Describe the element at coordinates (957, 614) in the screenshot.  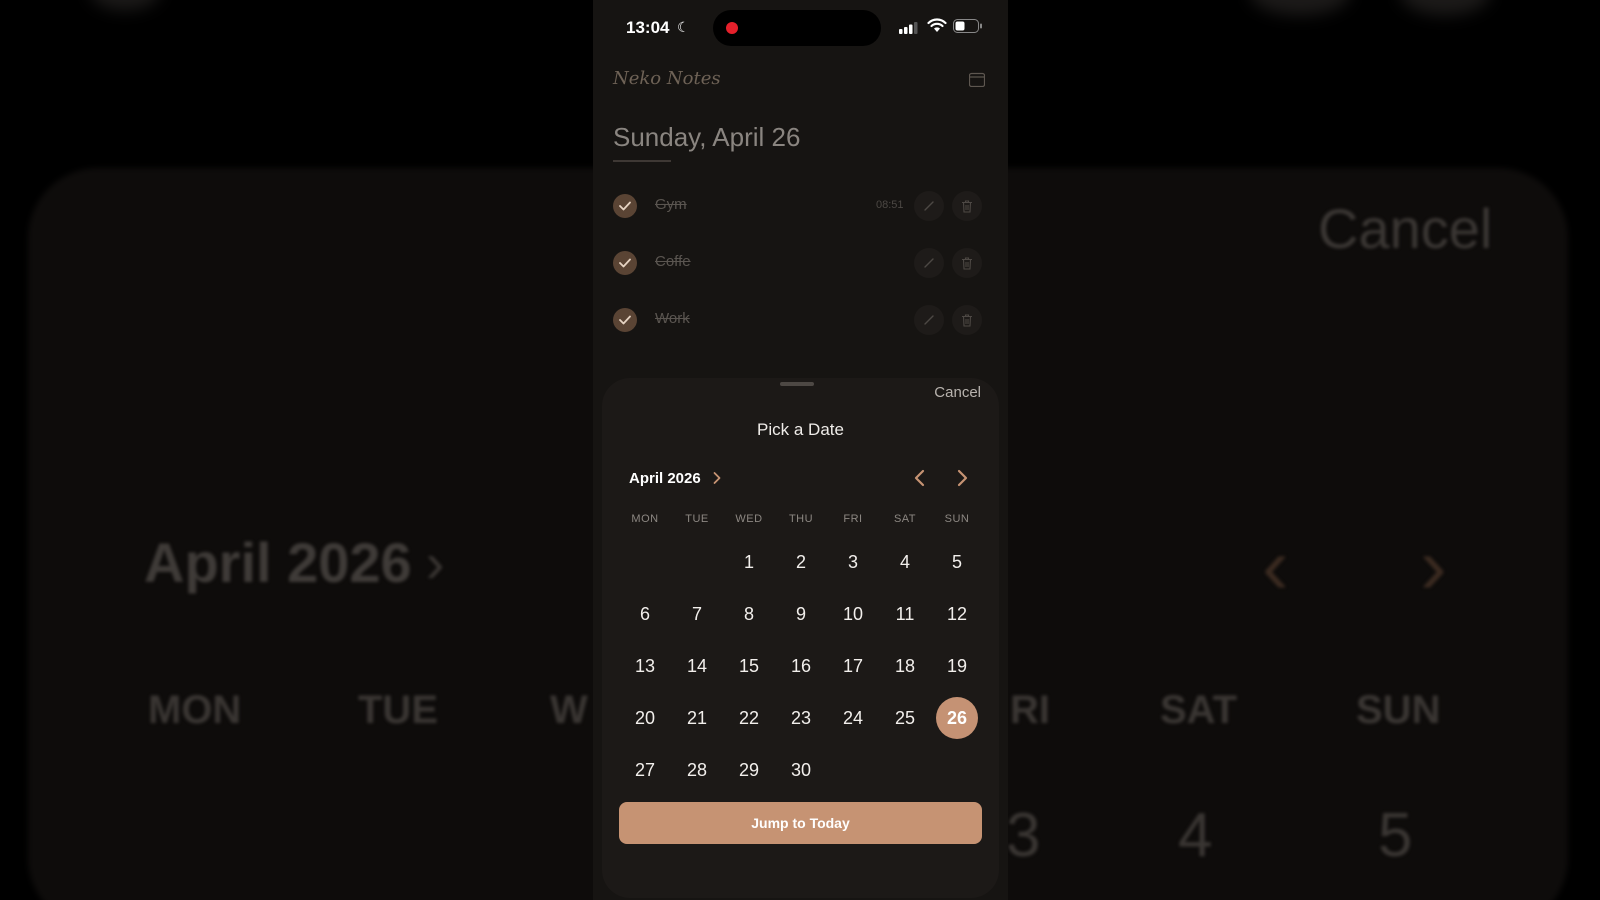
I see `calendar-day: 12` at that location.